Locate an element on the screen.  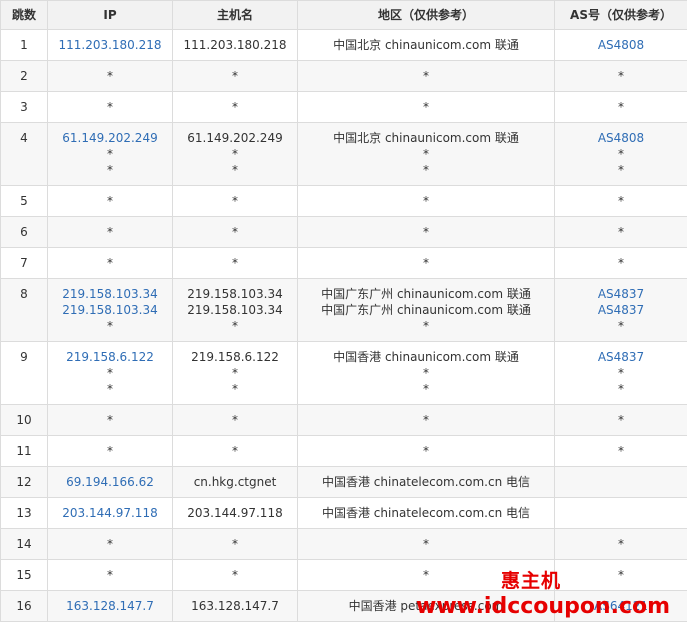
hop-number: 4 is located at coordinates (24, 138).